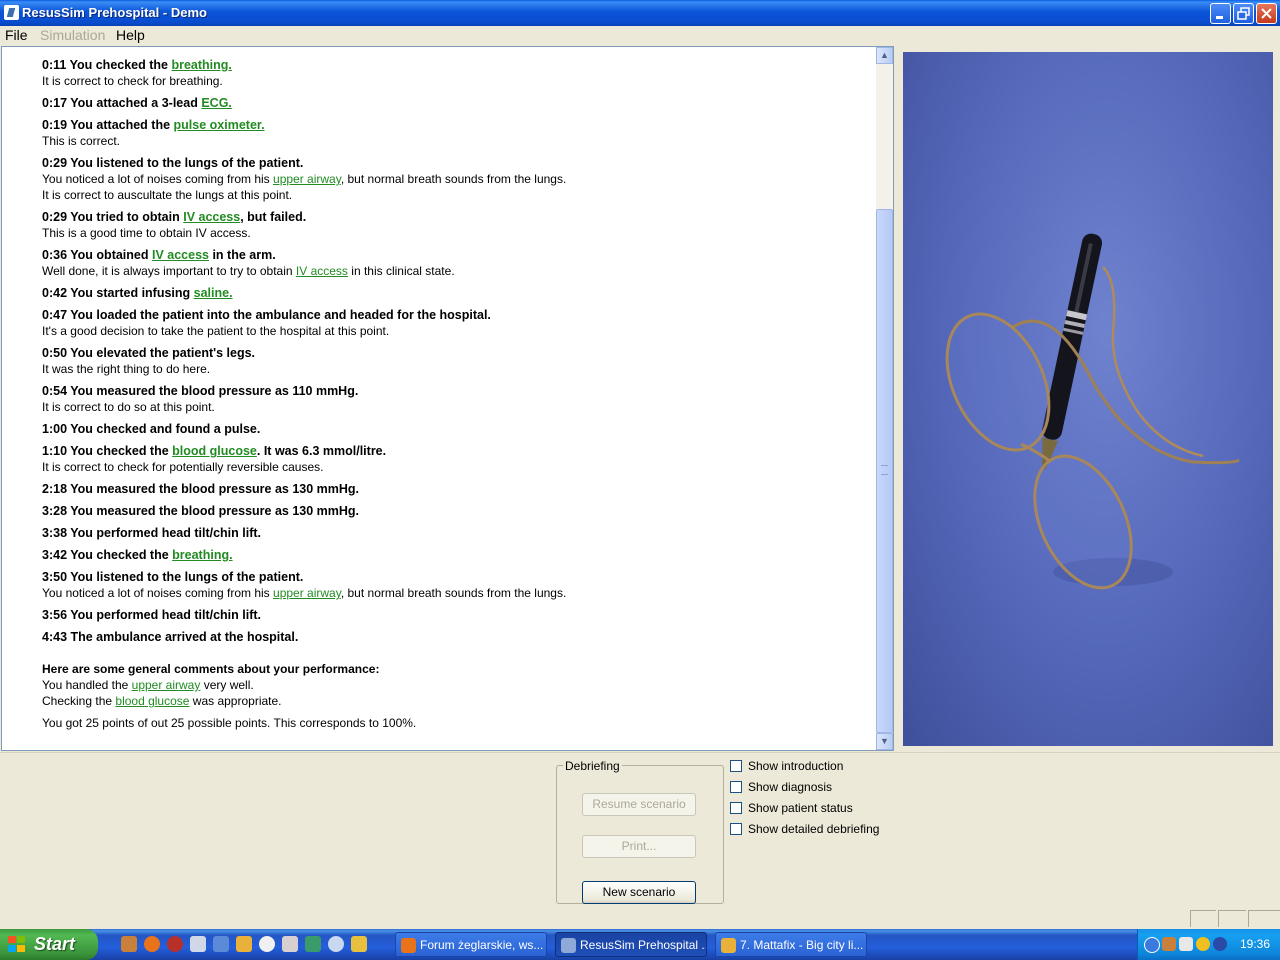 Image resolution: width=1280 pixels, height=960 pixels. What do you see at coordinates (146, 233) in the screenshot?
I see `log-entry-feedback: This is a good time to obtain IV access.` at bounding box center [146, 233].